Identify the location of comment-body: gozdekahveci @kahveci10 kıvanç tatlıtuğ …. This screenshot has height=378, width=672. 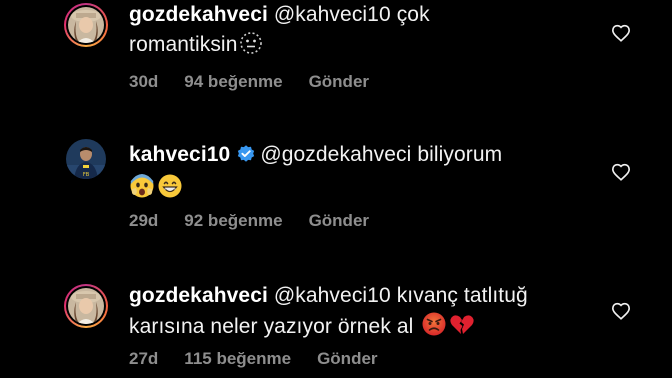
(359, 313).